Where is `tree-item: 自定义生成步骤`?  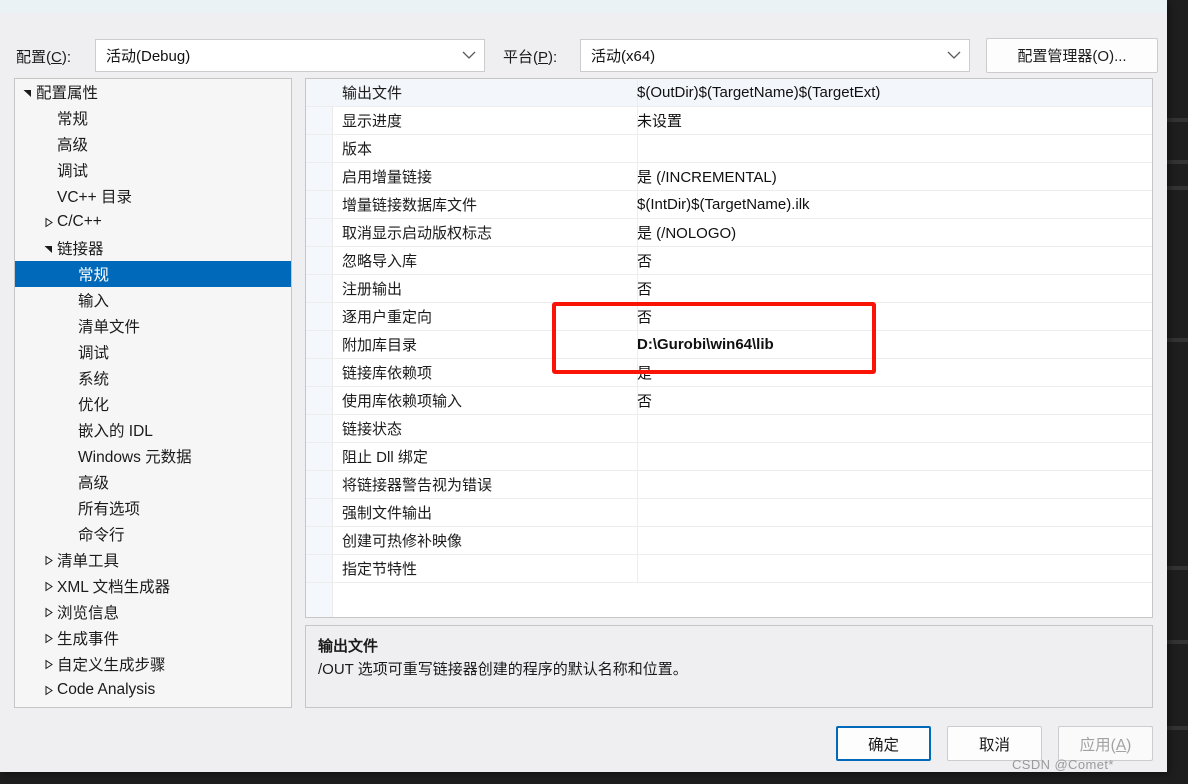
tree-item: 自定义生成步骤 is located at coordinates (153, 664).